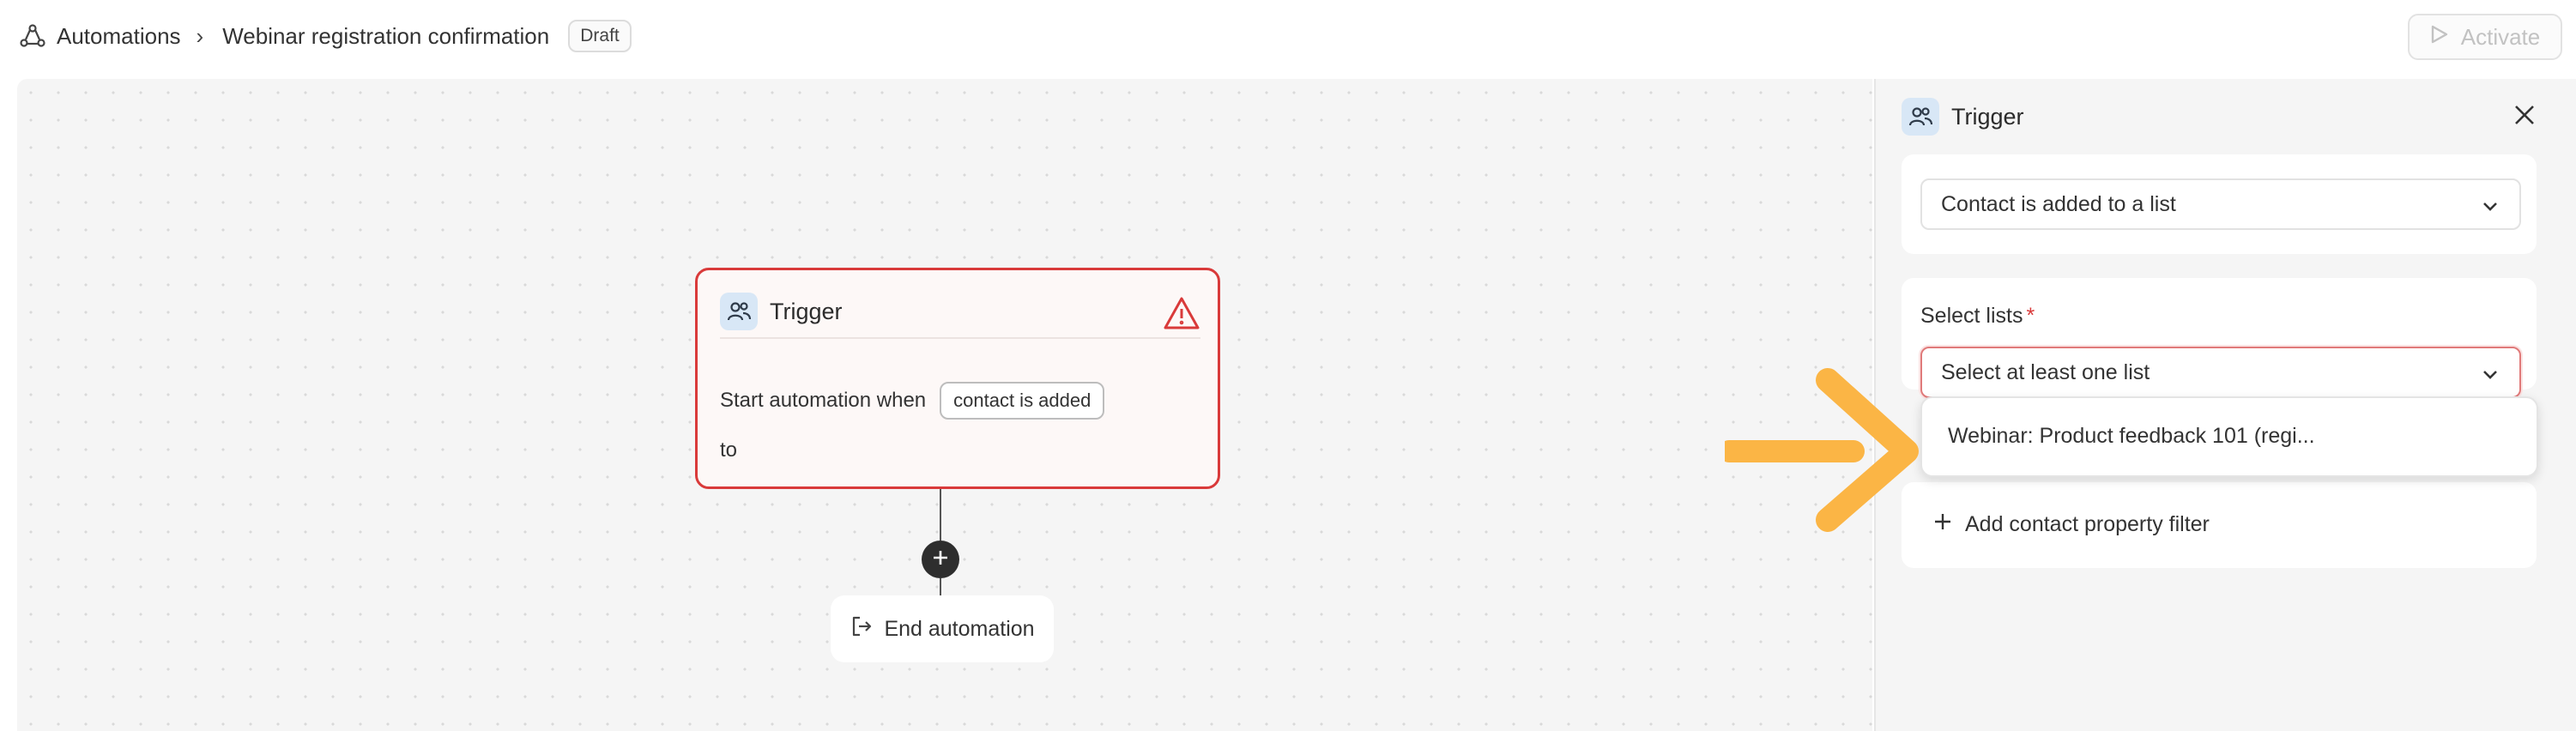 The image size is (2576, 731). Describe the element at coordinates (960, 316) in the screenshot. I see `trigger-node-header: Trigger` at that location.